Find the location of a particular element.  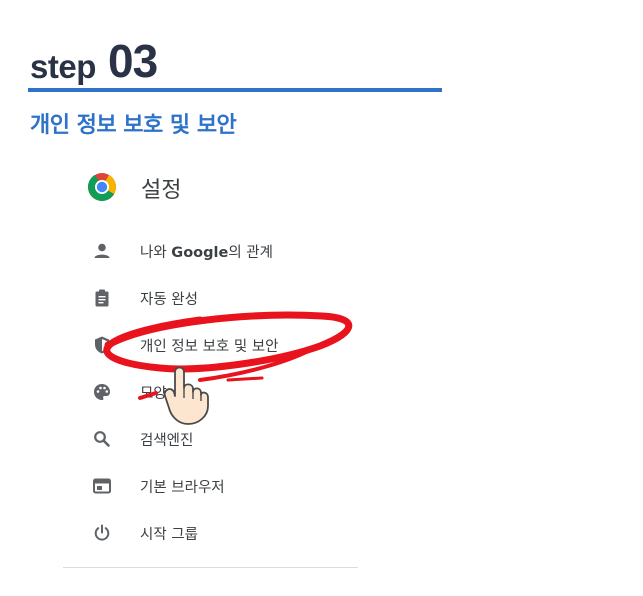

menu-item-autofill: 자동 완성 is located at coordinates (225, 298).